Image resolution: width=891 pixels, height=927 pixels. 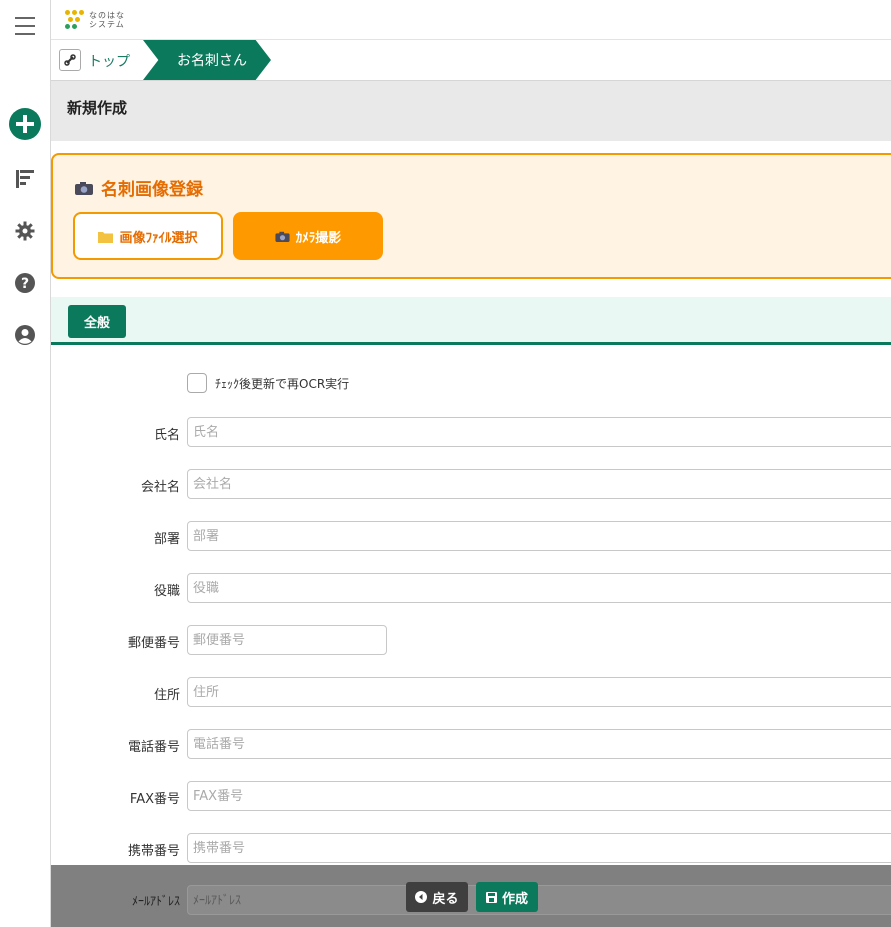 What do you see at coordinates (287, 640) in the screenshot?
I see `postal-code-input` at bounding box center [287, 640].